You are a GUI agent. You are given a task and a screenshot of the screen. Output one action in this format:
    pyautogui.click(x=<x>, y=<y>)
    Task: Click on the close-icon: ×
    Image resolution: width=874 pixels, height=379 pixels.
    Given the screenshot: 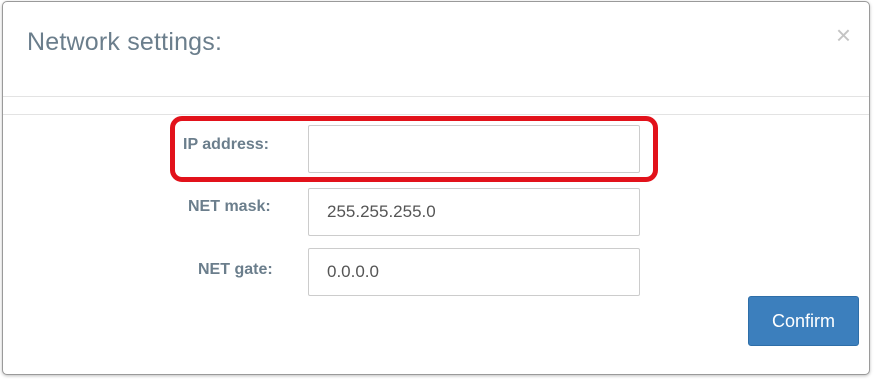 What is the action you would take?
    pyautogui.click(x=843, y=35)
    